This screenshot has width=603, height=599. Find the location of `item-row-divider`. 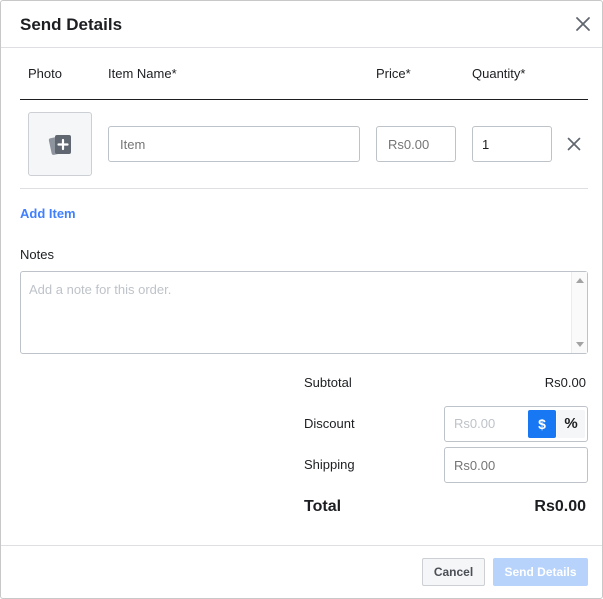

item-row-divider is located at coordinates (304, 188).